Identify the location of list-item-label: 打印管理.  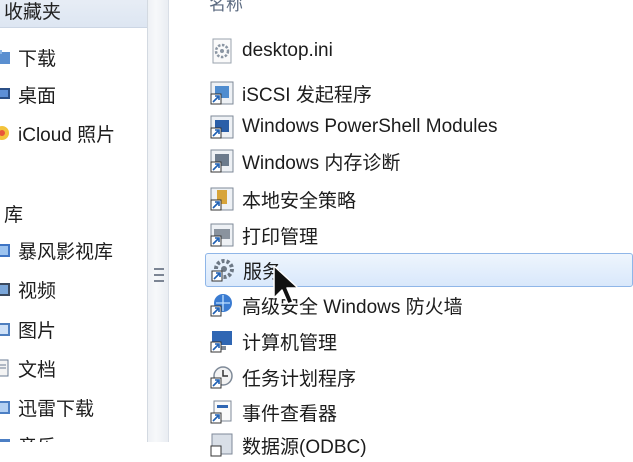
(280, 237).